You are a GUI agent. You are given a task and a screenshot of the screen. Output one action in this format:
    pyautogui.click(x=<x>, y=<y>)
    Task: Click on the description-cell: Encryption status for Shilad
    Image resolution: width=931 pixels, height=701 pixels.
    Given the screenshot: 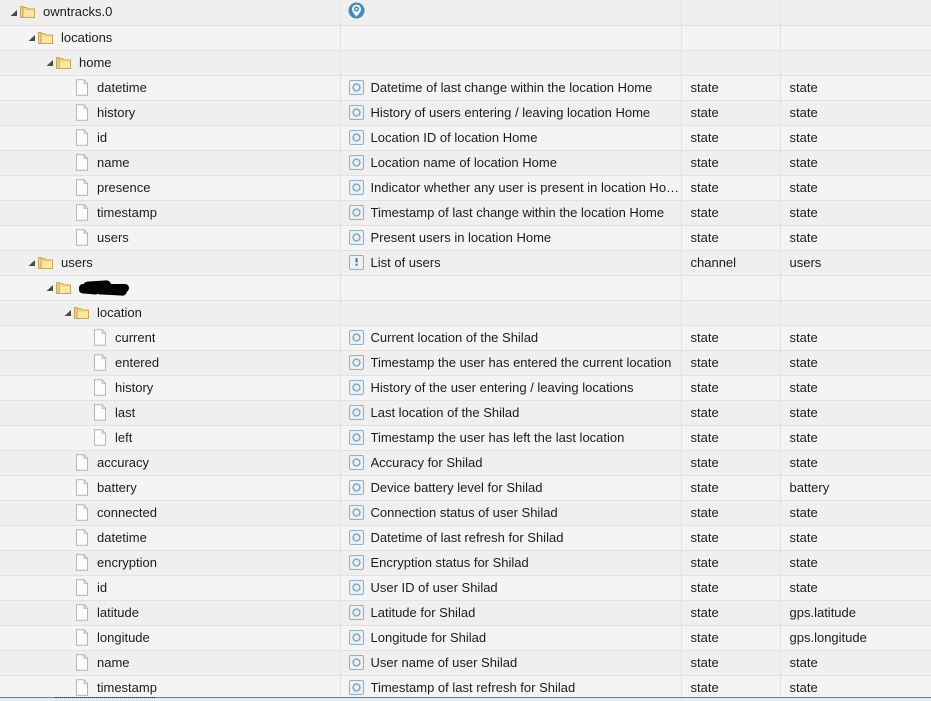 What is the action you would take?
    pyautogui.click(x=510, y=562)
    